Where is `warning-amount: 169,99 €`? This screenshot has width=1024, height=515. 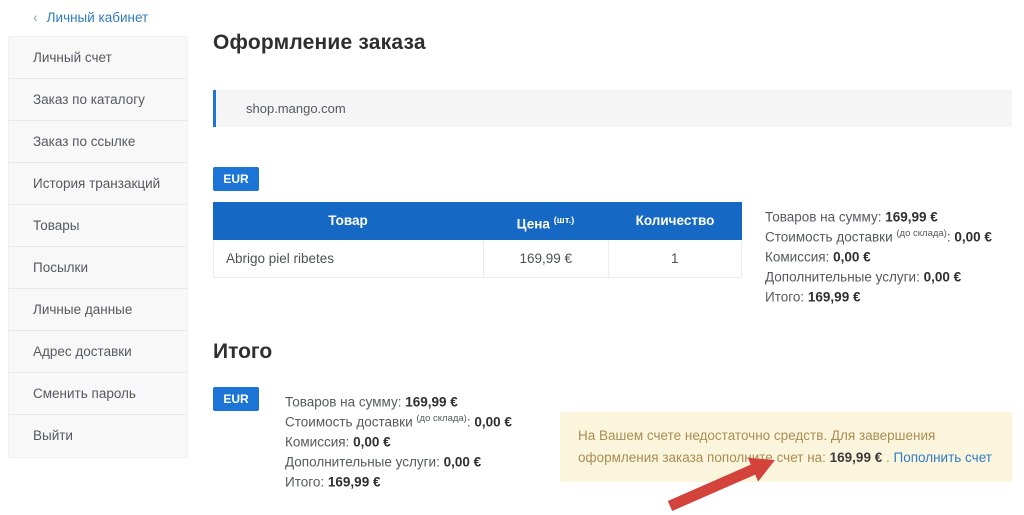
warning-amount: 169,99 € is located at coordinates (856, 457).